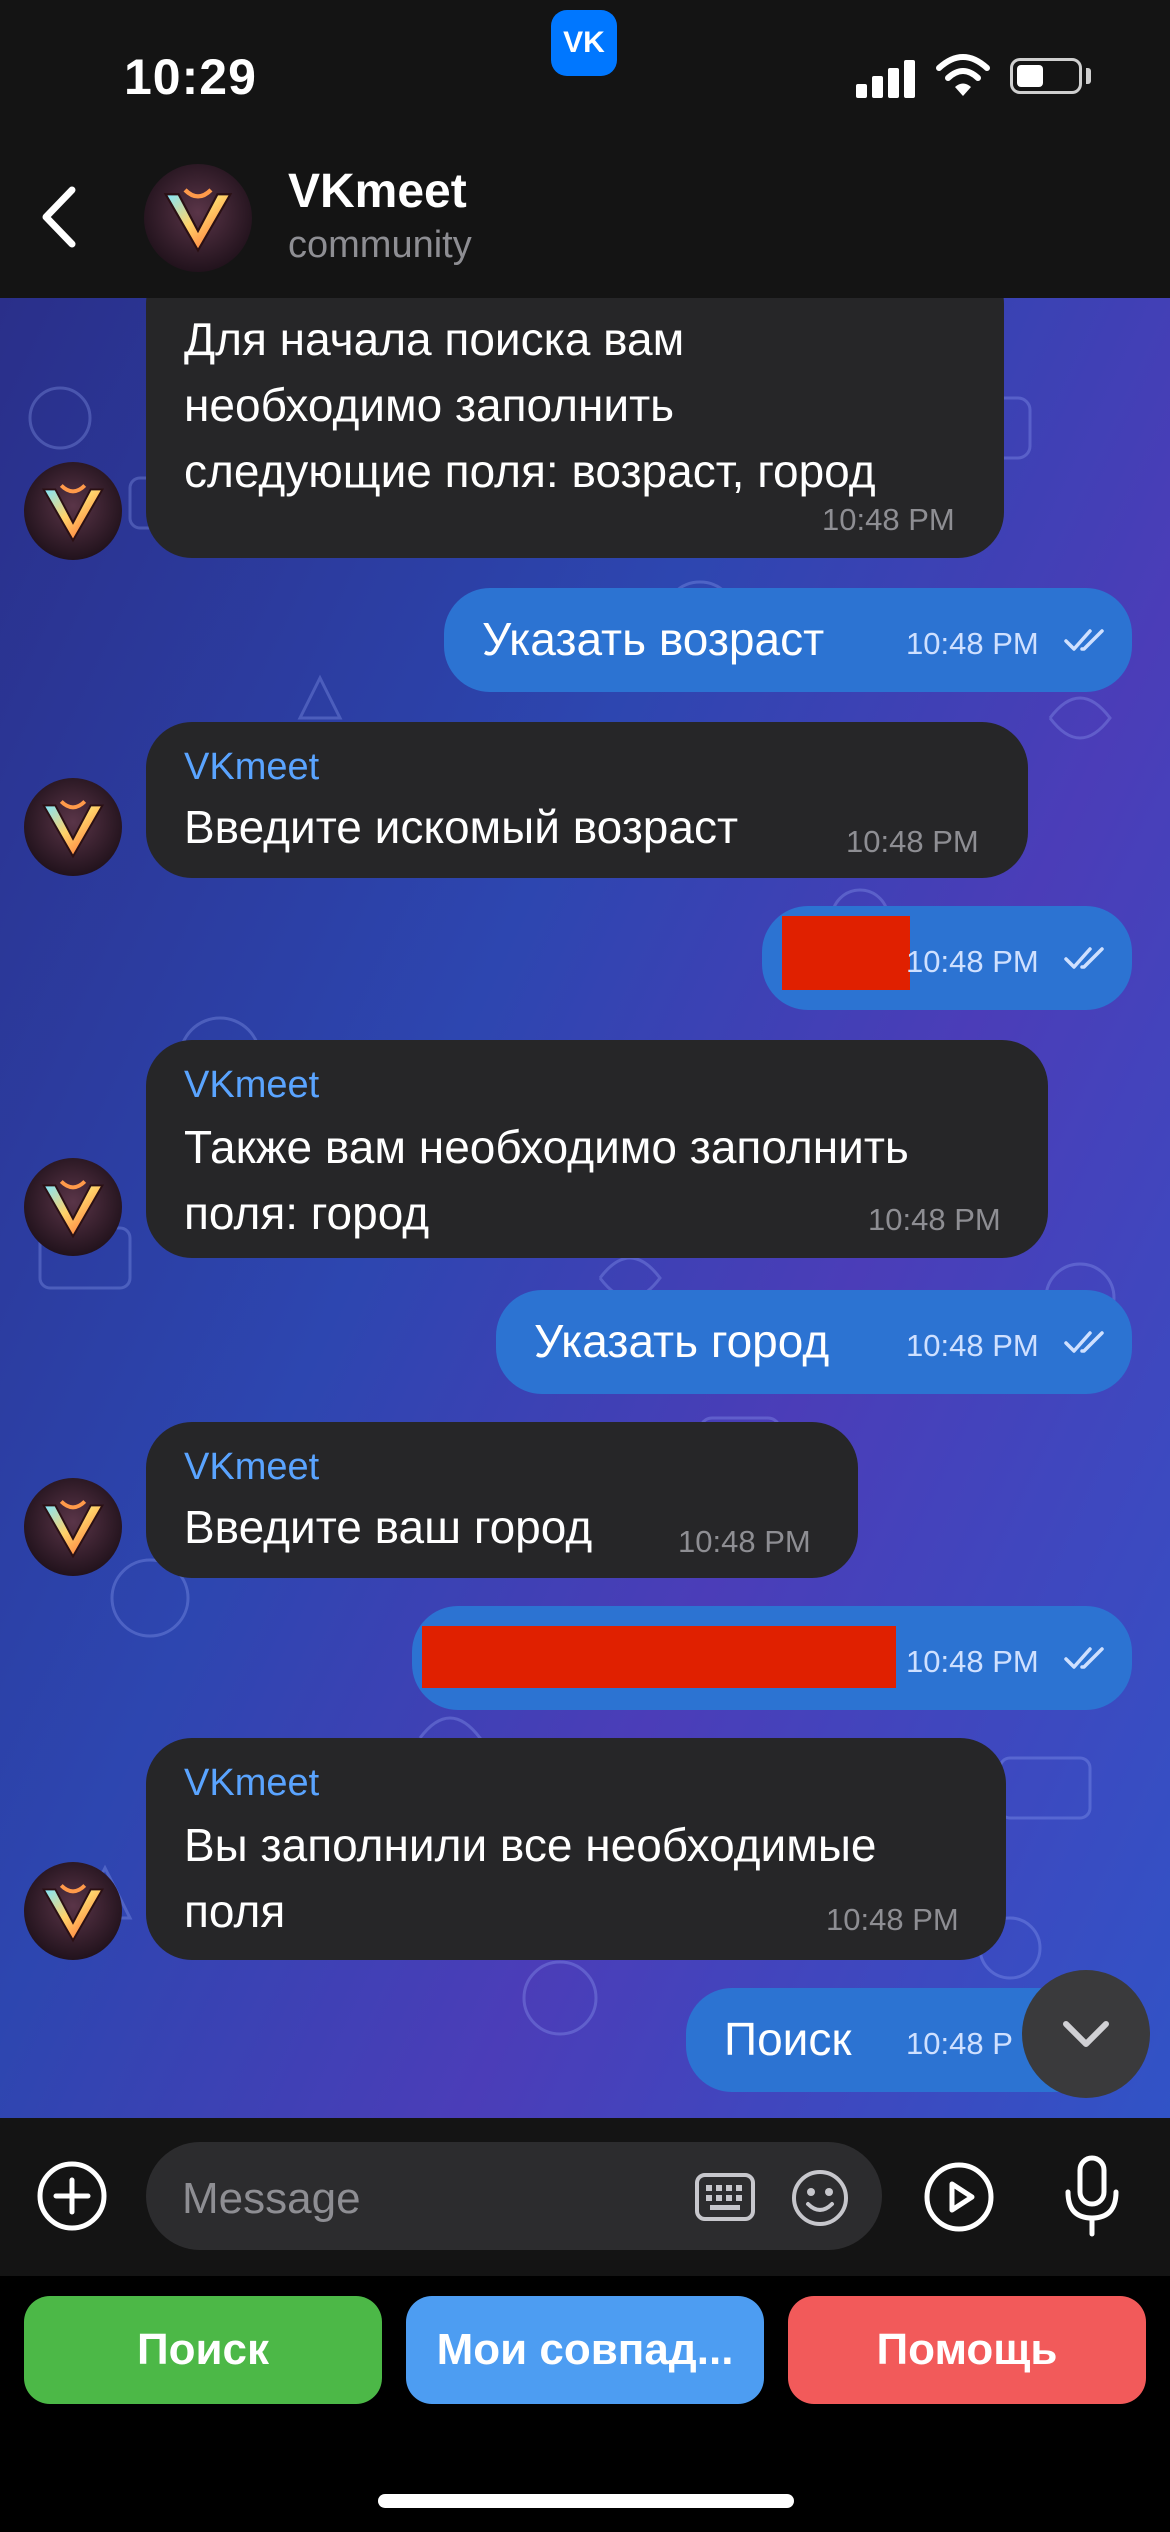 The width and height of the screenshot is (1170, 2532). Describe the element at coordinates (514, 2196) in the screenshot. I see `message-input: Message` at that location.